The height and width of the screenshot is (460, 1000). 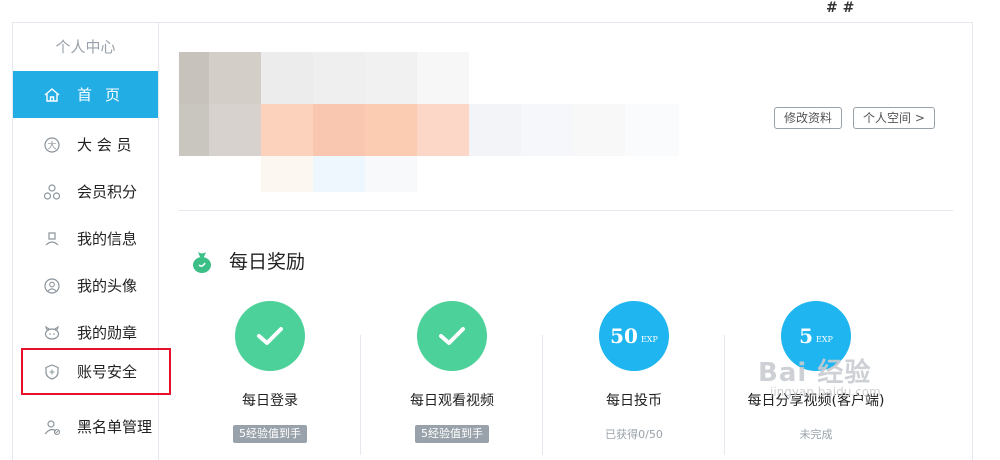 I want to click on sidebar-item-vip: 大 大 会 员, so click(x=85, y=144).